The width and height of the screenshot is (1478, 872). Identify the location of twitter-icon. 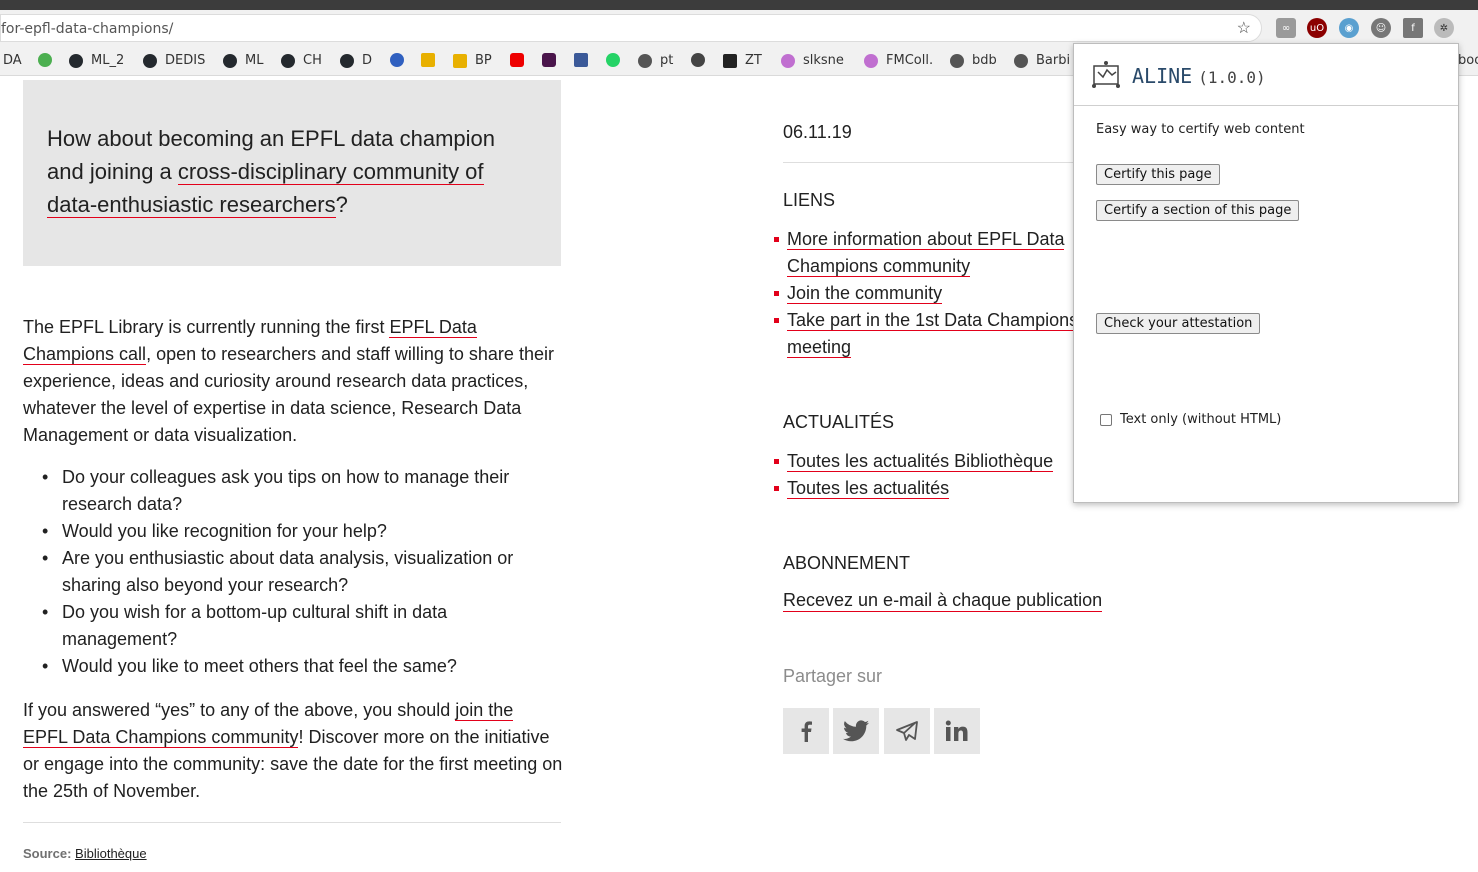
(856, 731).